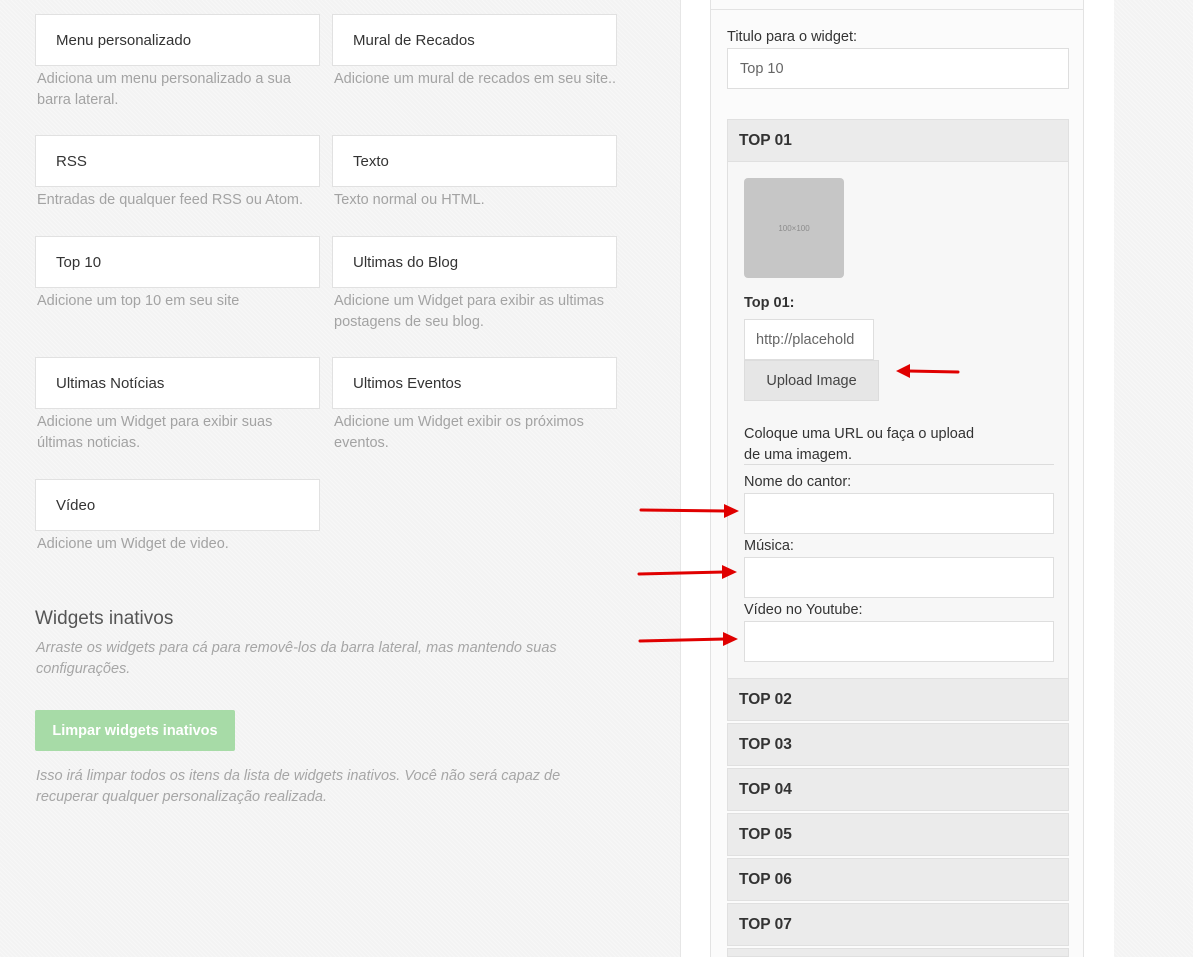  What do you see at coordinates (474, 40) in the screenshot?
I see `widget-title: Mural de Recados` at bounding box center [474, 40].